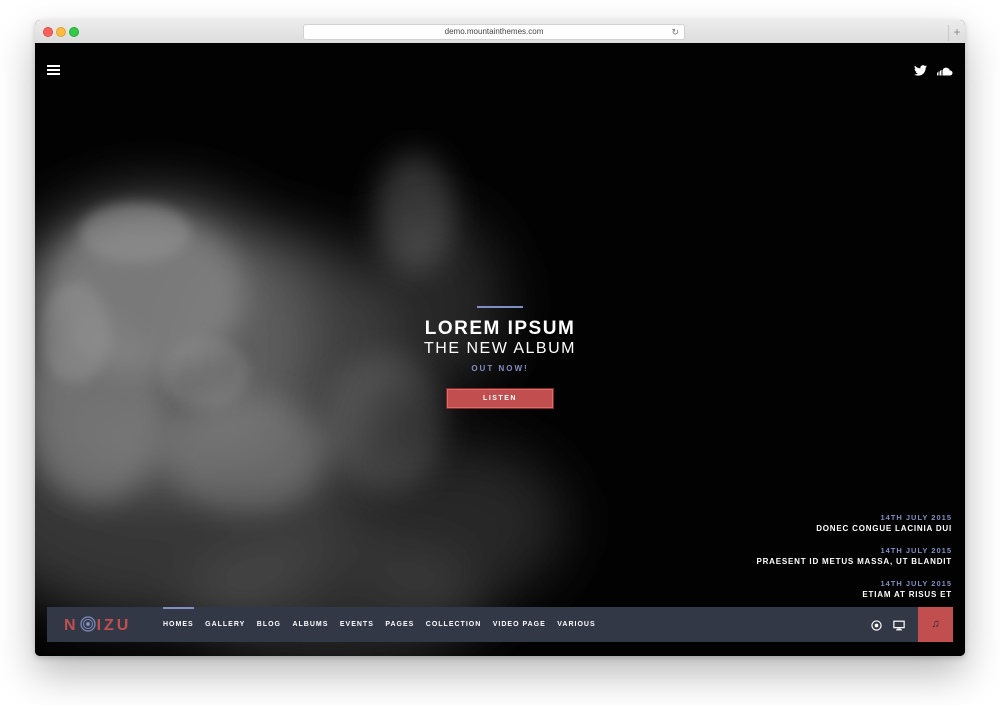 The width and height of the screenshot is (1000, 705). I want to click on nav-item-events: EVENTS, so click(357, 624).